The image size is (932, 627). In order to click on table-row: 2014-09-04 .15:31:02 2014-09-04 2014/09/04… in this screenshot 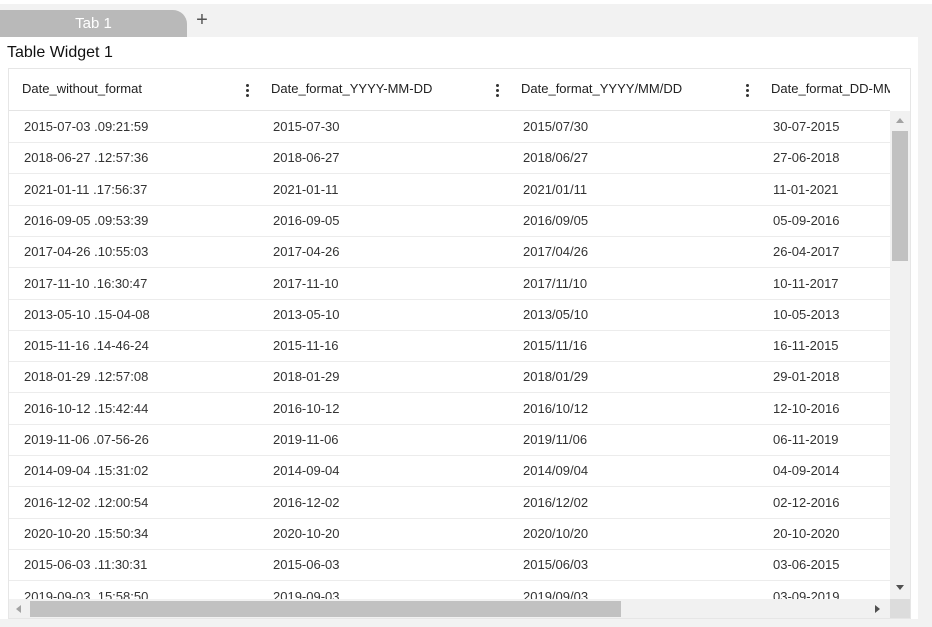, I will do `click(449, 471)`.